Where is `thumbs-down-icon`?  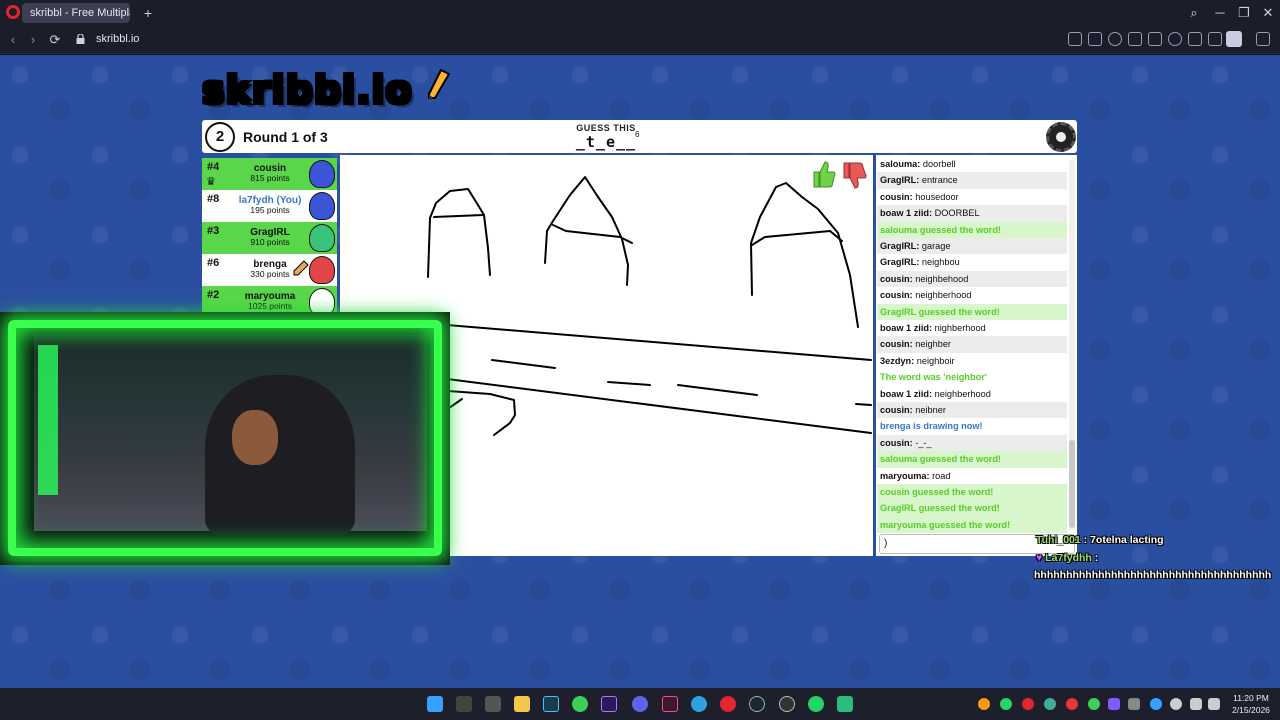
thumbs-down-icon is located at coordinates (854, 175).